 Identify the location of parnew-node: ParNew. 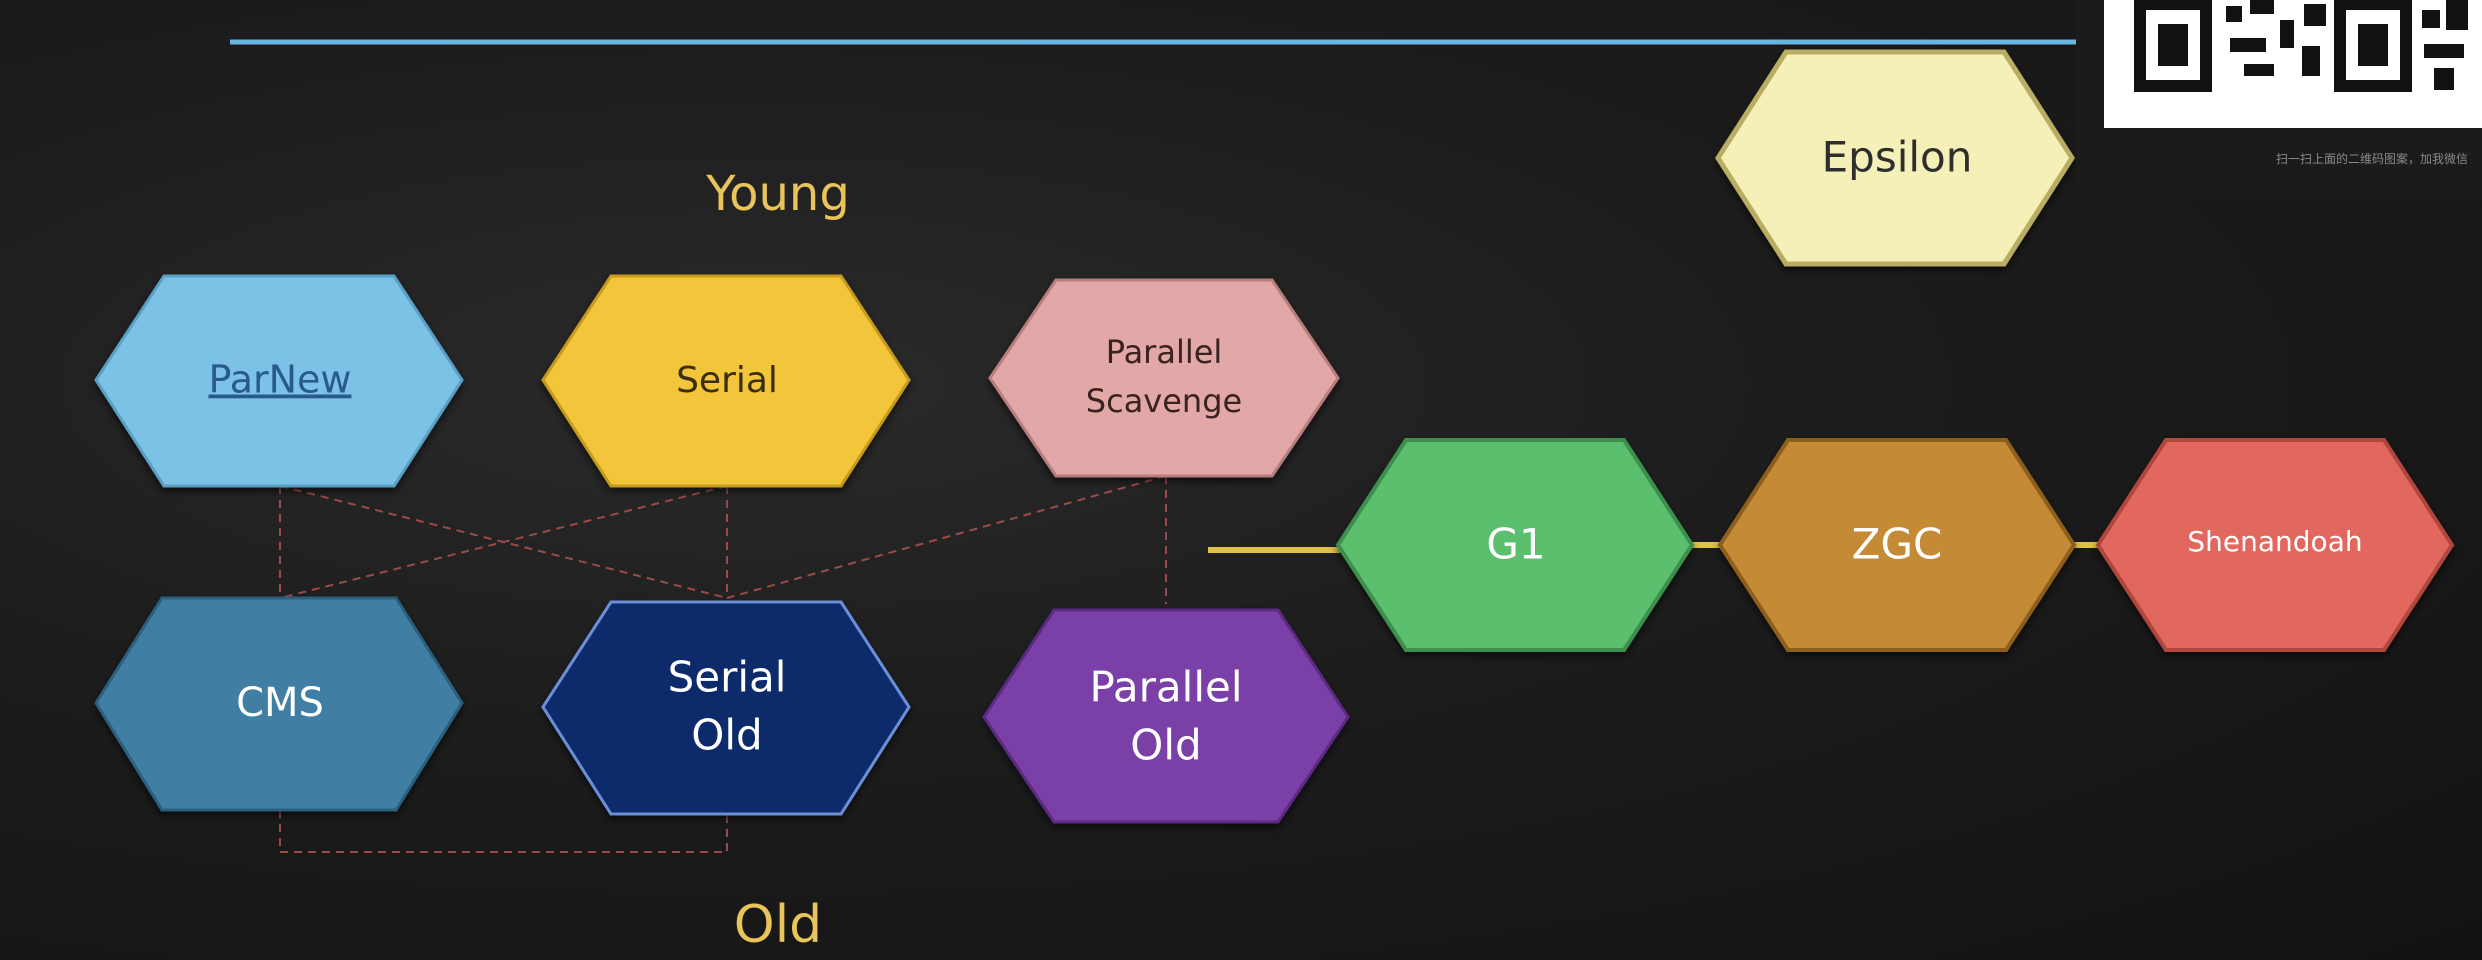
(279, 381).